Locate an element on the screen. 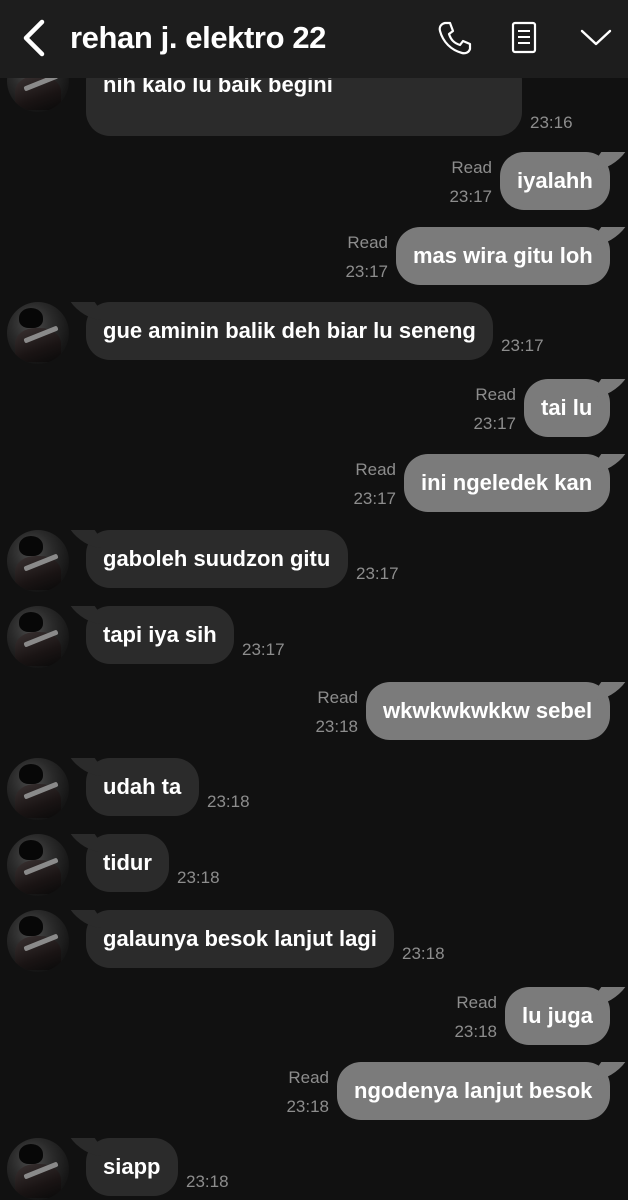 The height and width of the screenshot is (1200, 628). message-row-outgoing: mas wira gitu loh Read 23:17 is located at coordinates (314, 257).